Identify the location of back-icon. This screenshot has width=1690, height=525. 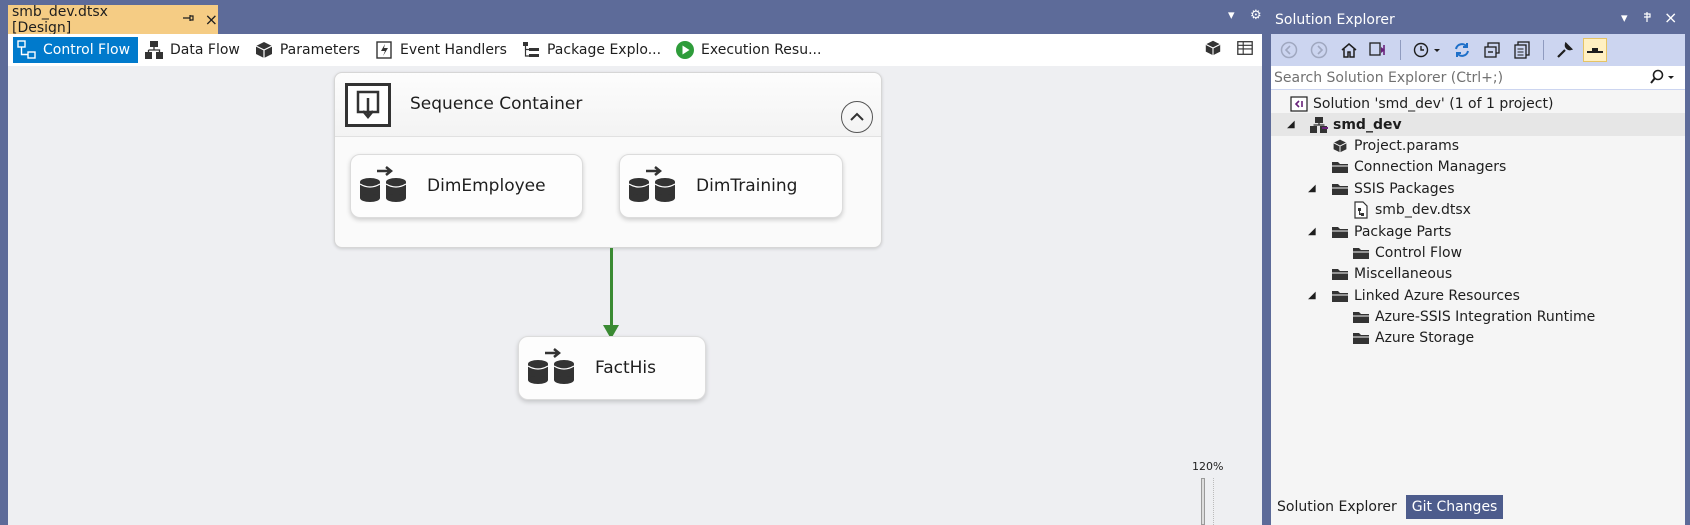
(1289, 50).